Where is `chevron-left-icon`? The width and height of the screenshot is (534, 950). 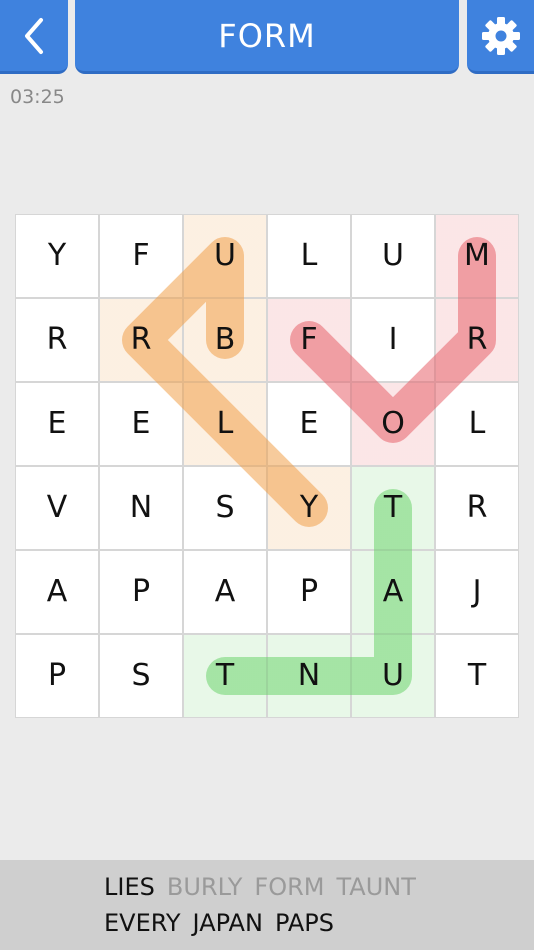 chevron-left-icon is located at coordinates (34, 35).